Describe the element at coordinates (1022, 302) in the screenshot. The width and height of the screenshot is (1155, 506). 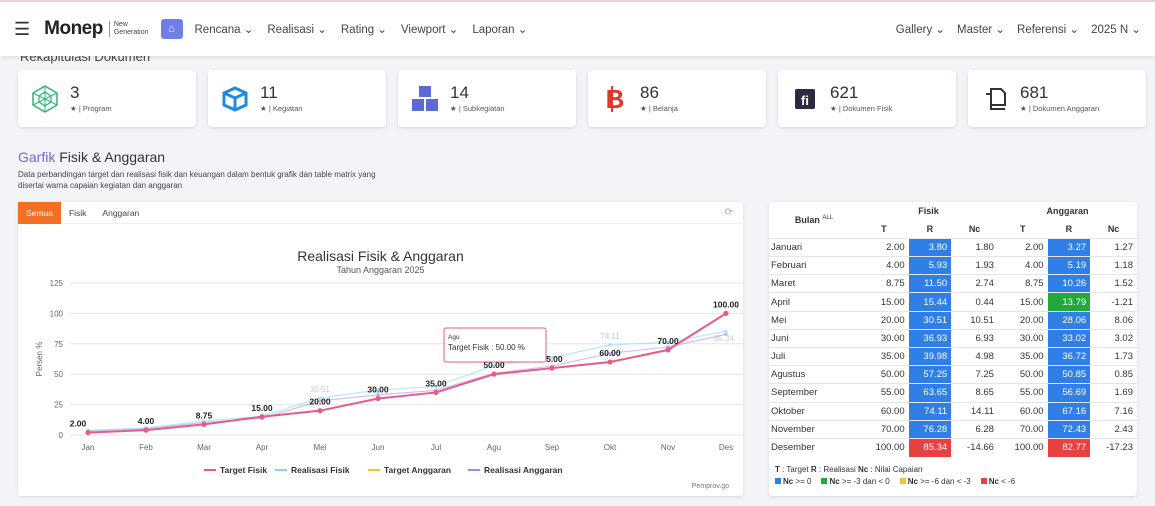
I see `cell-value: 15.00` at that location.